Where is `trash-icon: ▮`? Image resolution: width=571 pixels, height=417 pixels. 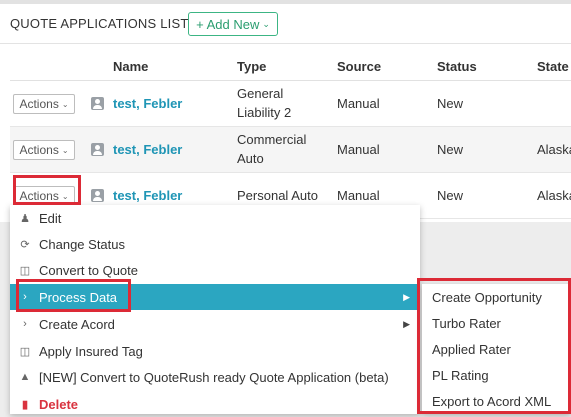
trash-icon: ▮ is located at coordinates (25, 404).